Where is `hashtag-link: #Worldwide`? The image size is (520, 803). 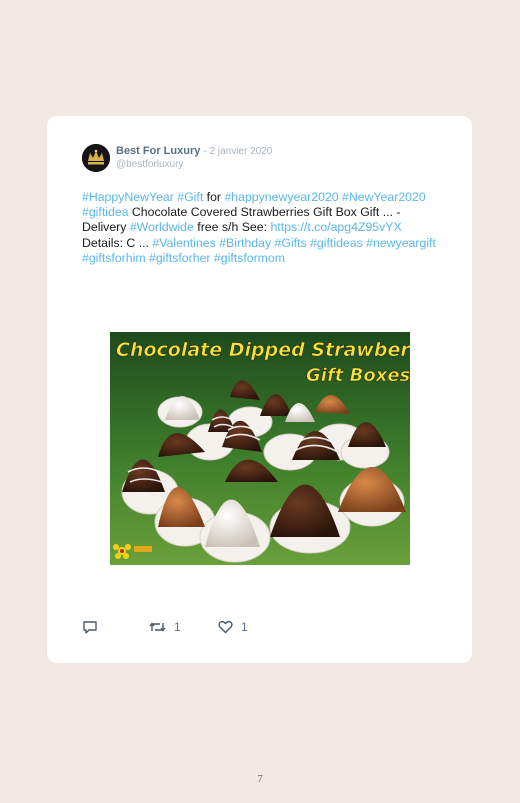 hashtag-link: #Worldwide is located at coordinates (162, 227).